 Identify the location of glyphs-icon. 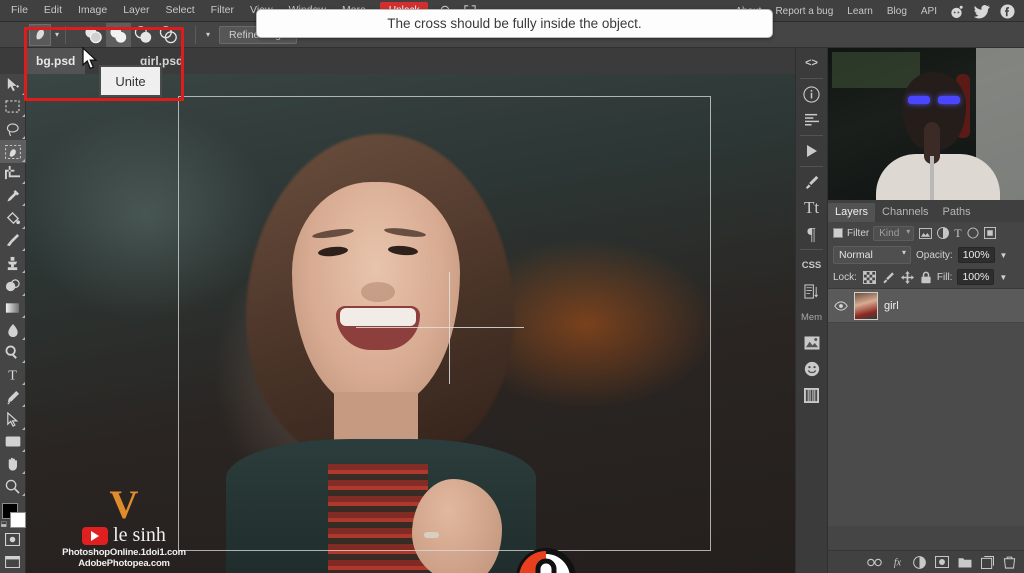
(811, 395).